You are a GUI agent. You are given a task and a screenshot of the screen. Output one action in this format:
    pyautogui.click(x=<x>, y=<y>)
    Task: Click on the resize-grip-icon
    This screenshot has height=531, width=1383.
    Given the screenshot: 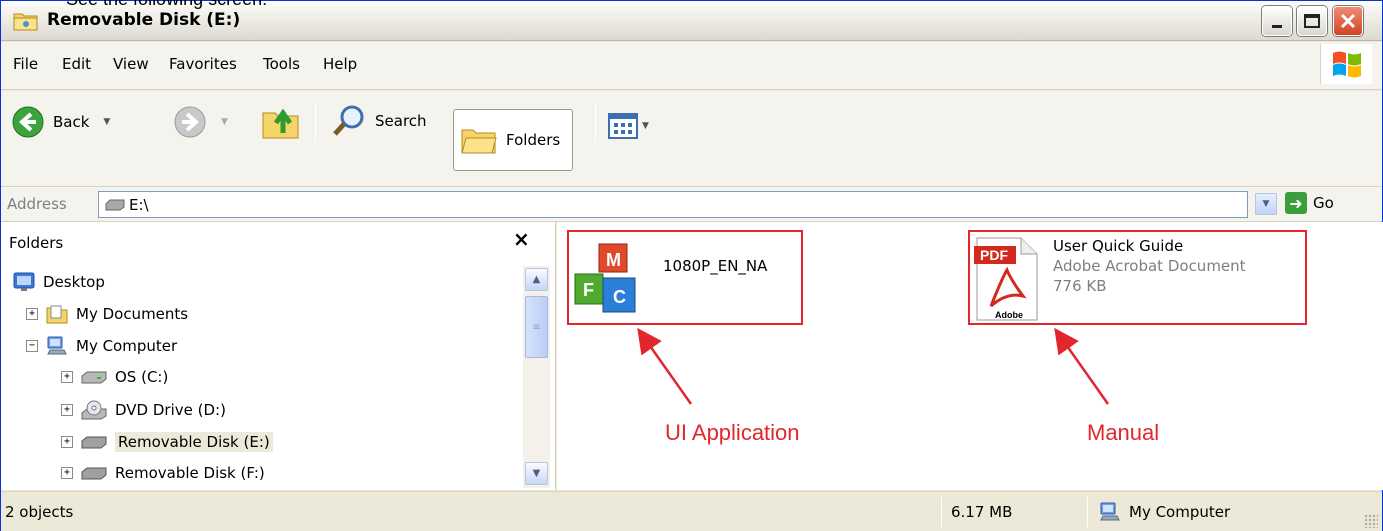 What is the action you would take?
    pyautogui.click(x=1371, y=521)
    